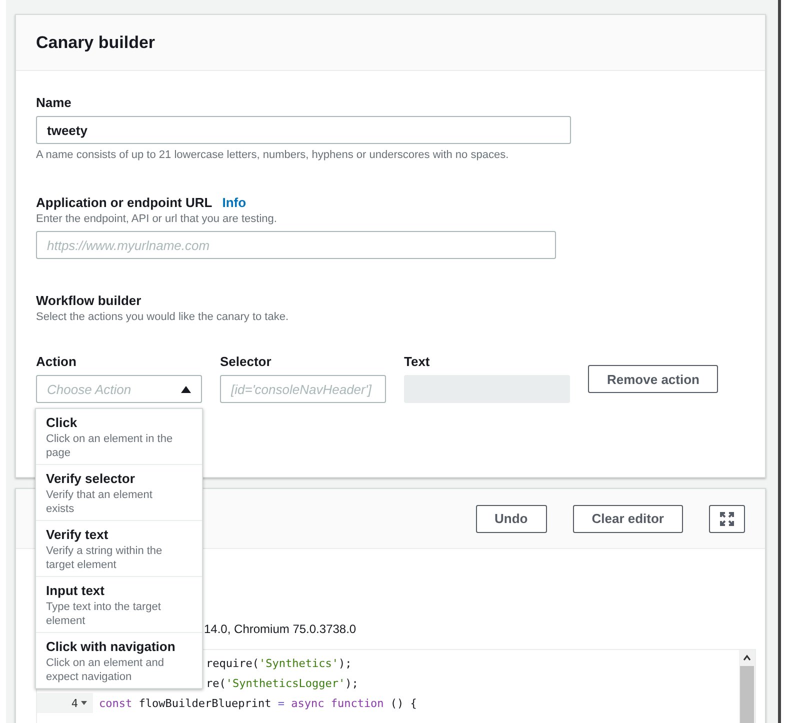  Describe the element at coordinates (627, 518) in the screenshot. I see `editor-button: Clear editor` at that location.